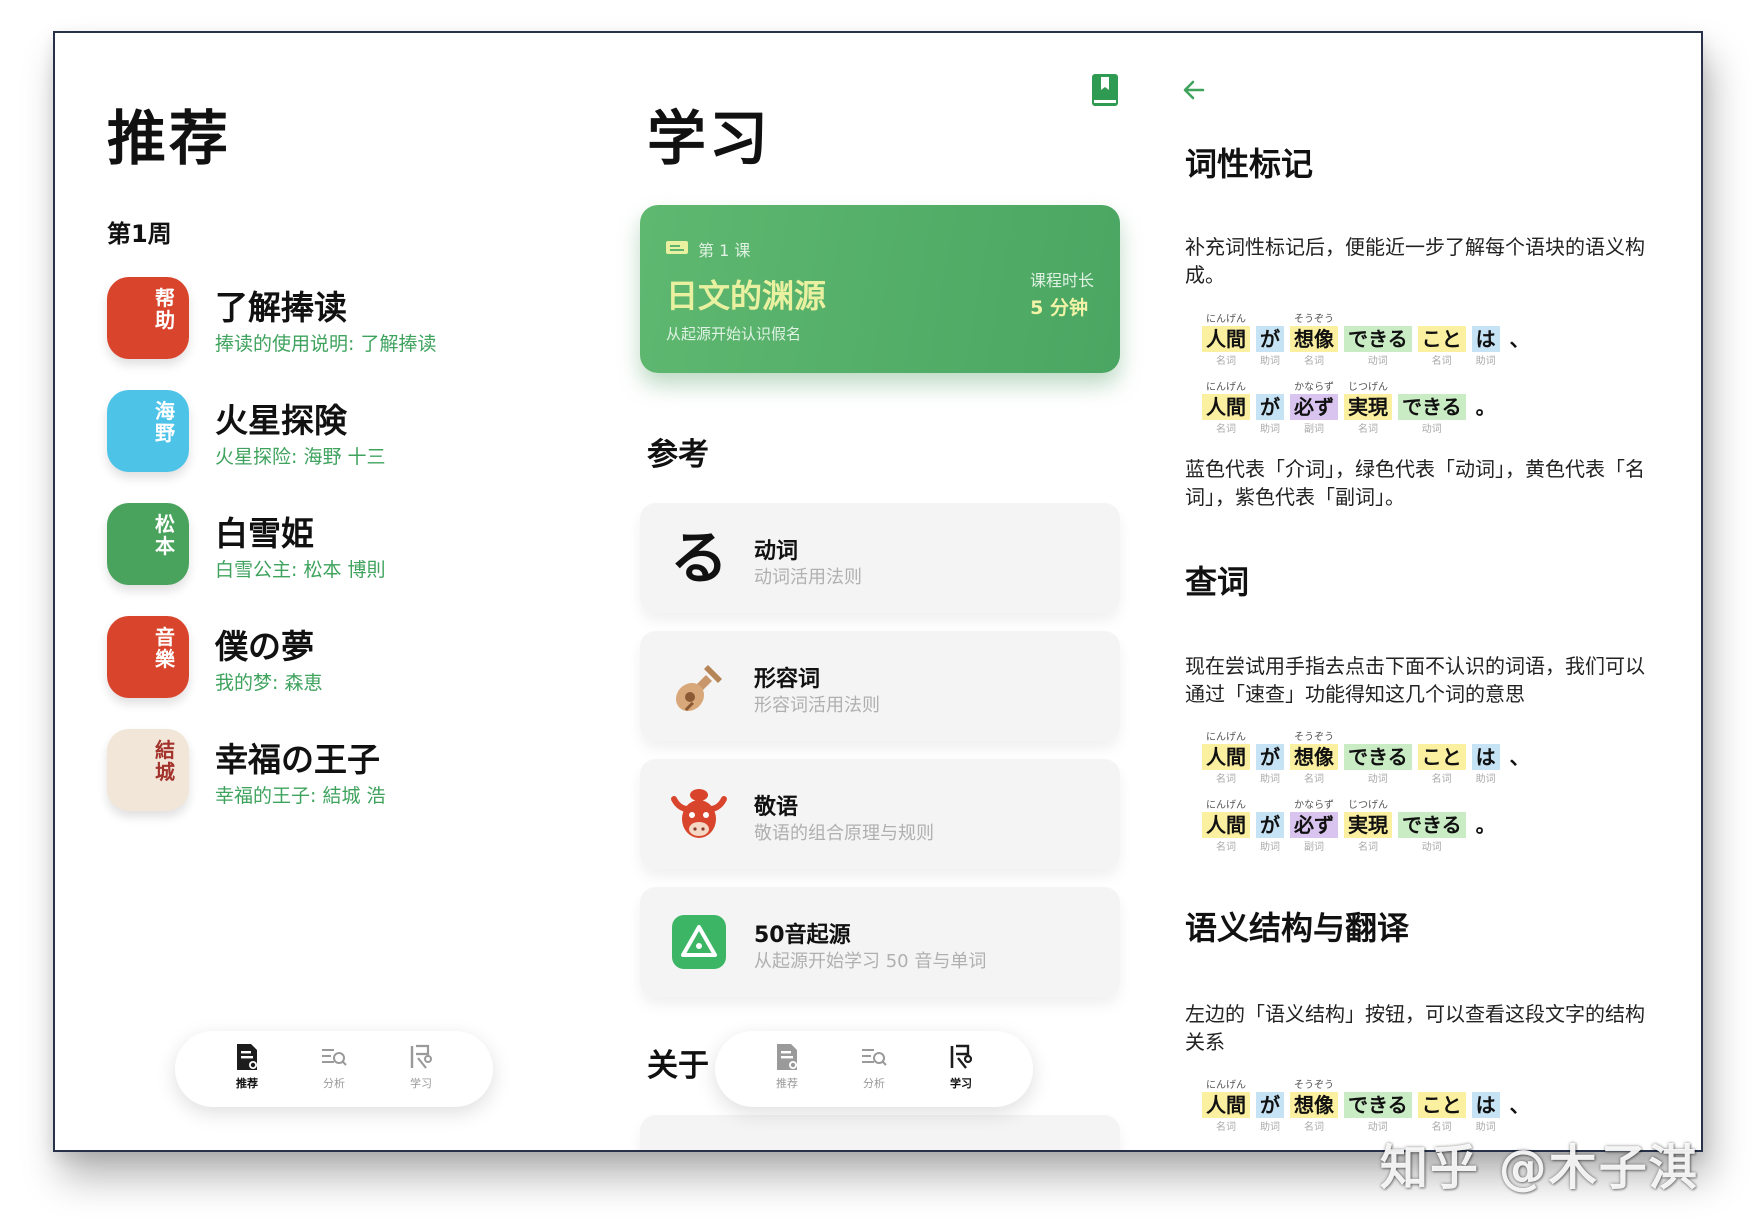 The image size is (1757, 1230). I want to click on lesson-tag-icon, so click(677, 247).